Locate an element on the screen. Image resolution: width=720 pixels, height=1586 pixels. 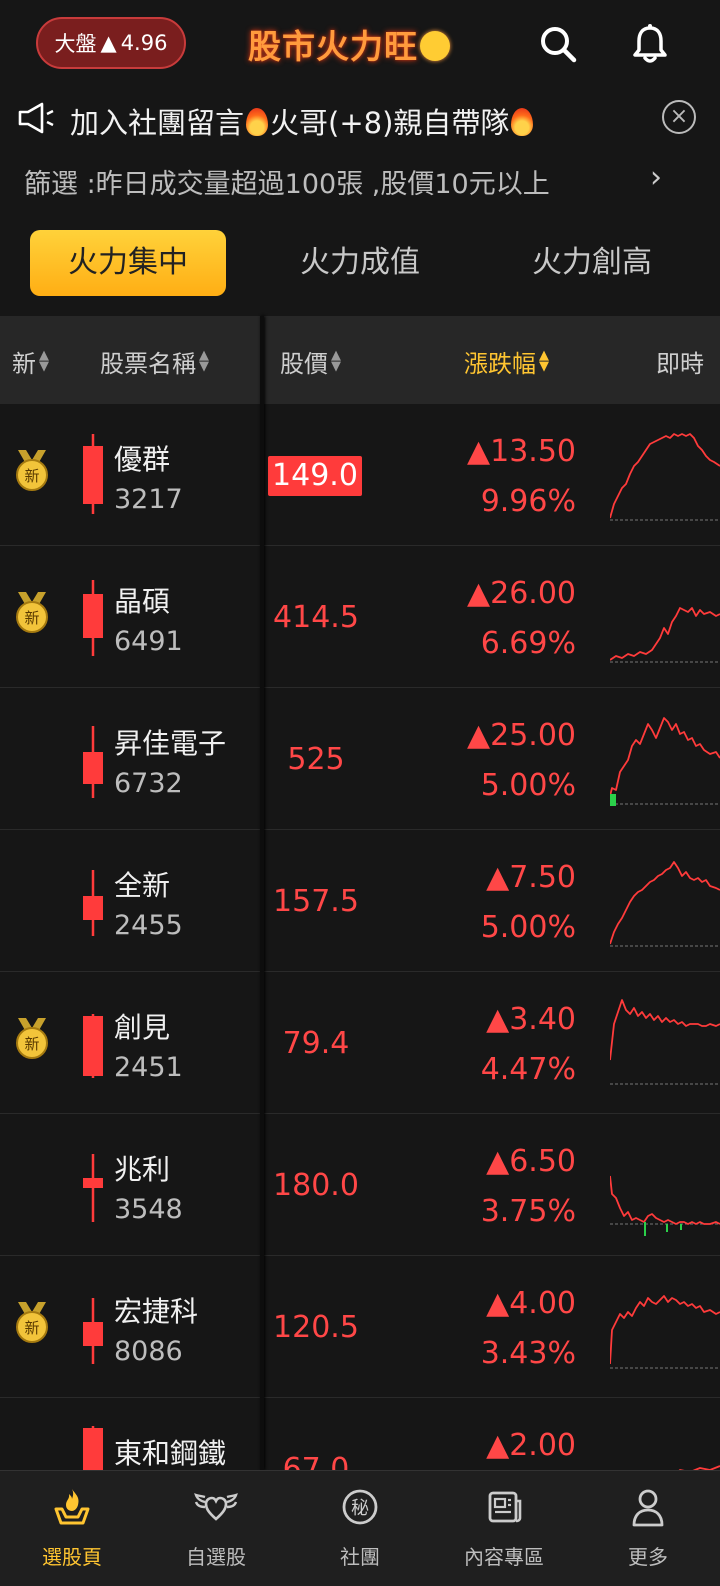
stock-name: 昇佳電子 is located at coordinates (170, 743).